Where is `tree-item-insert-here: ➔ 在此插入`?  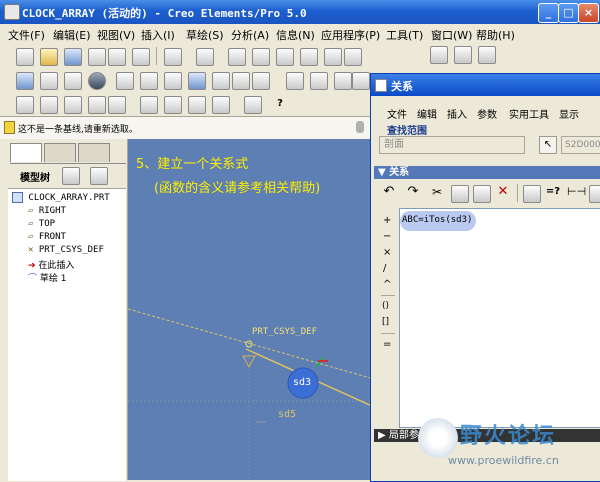
tree-item-insert-here: ➔ 在此插入 is located at coordinates (51, 264).